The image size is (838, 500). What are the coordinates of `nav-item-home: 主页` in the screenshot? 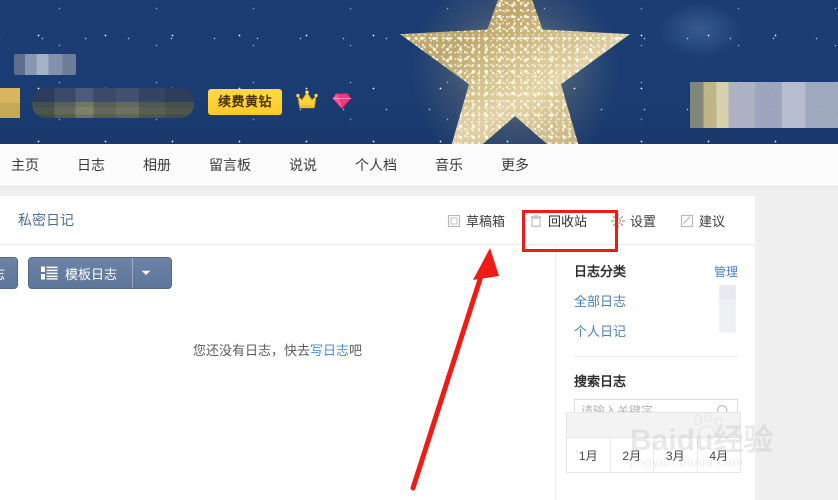 It's located at (29, 165).